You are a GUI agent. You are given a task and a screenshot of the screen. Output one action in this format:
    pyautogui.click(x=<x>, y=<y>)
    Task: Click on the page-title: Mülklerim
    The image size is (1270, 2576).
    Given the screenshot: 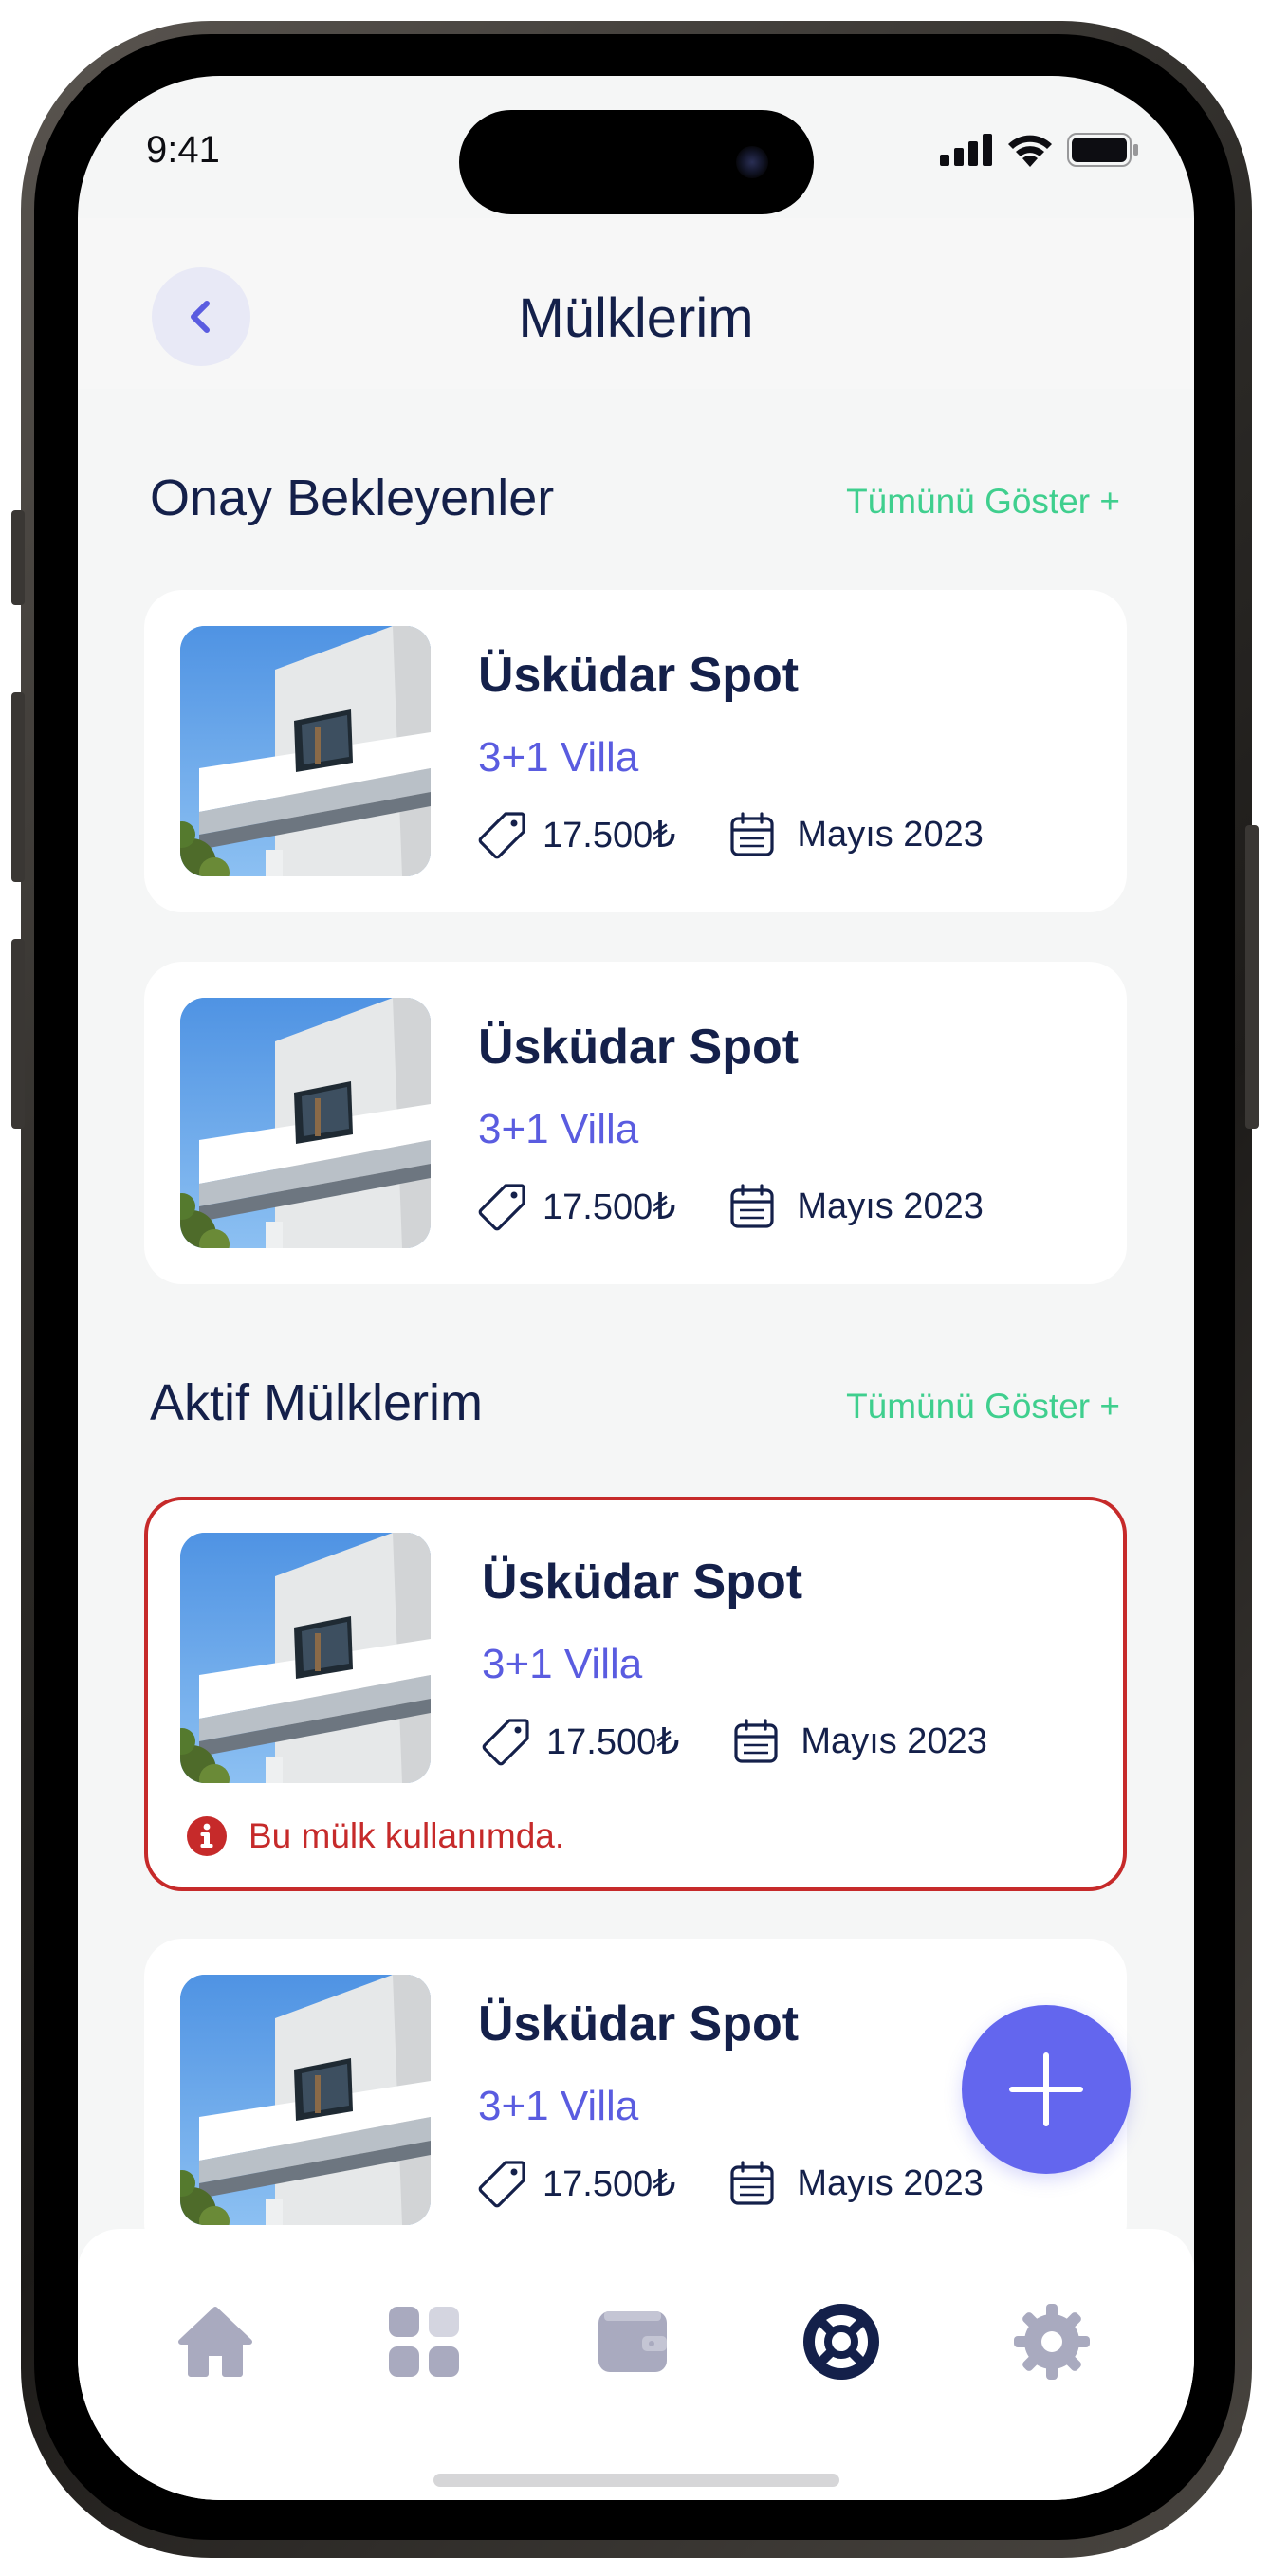 What is the action you would take?
    pyautogui.click(x=636, y=318)
    